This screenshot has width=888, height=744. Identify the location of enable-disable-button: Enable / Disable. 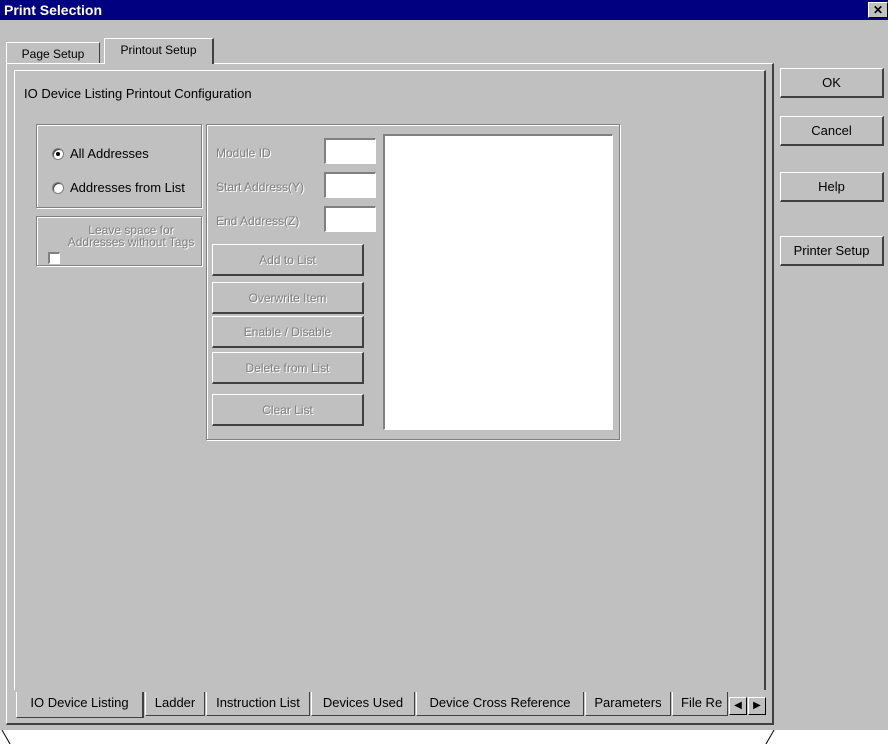
(288, 332).